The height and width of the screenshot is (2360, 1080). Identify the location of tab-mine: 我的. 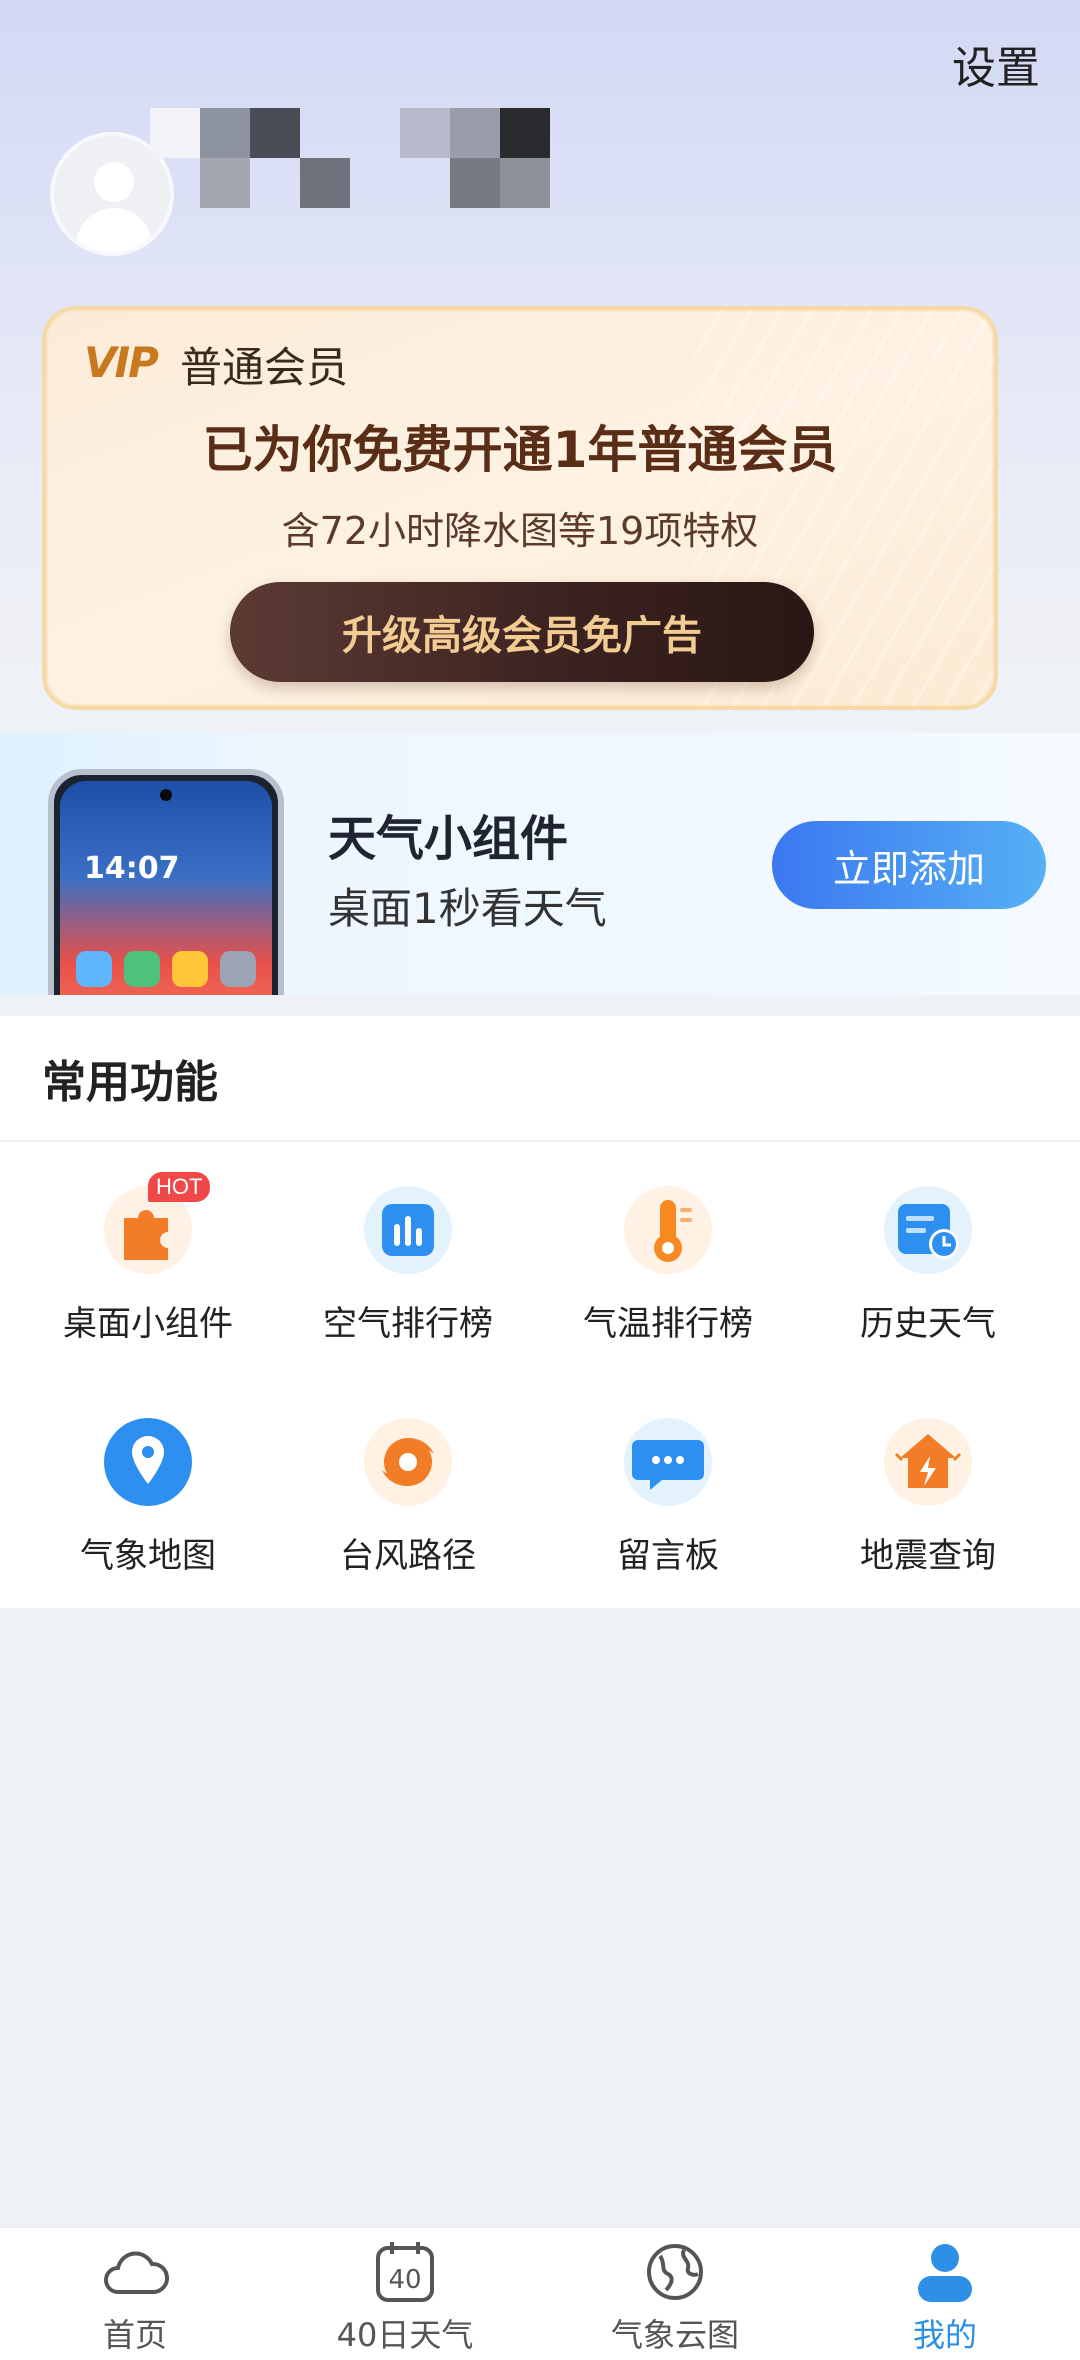
(945, 2294).